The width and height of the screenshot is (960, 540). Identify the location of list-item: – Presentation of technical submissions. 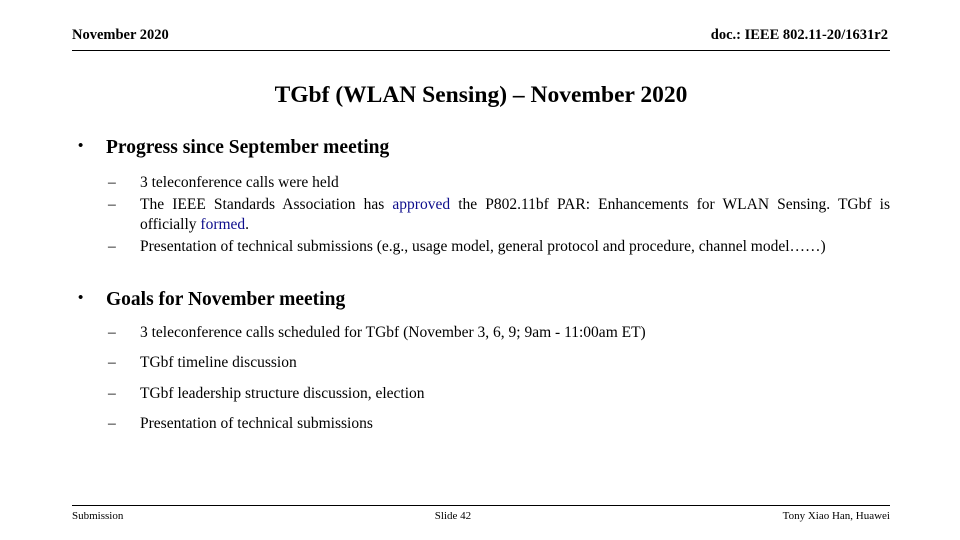
(481, 424).